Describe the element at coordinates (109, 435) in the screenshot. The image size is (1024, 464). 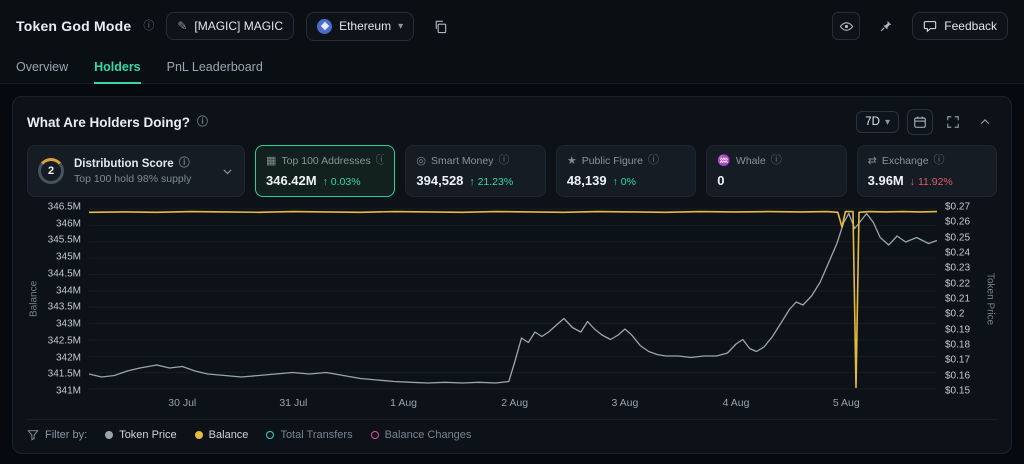
I see `token-price-dot-icon` at that location.